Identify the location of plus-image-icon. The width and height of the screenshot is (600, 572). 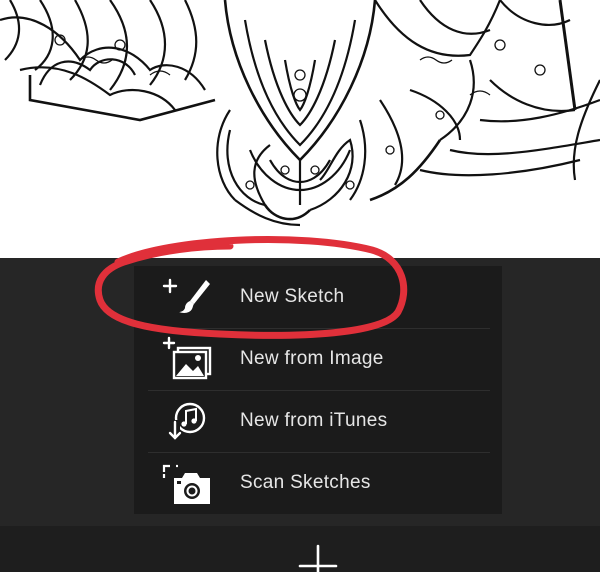
(187, 359).